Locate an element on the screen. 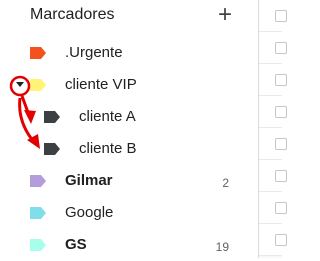 This screenshot has height=261, width=320. label-name: Gilmar is located at coordinates (89, 180).